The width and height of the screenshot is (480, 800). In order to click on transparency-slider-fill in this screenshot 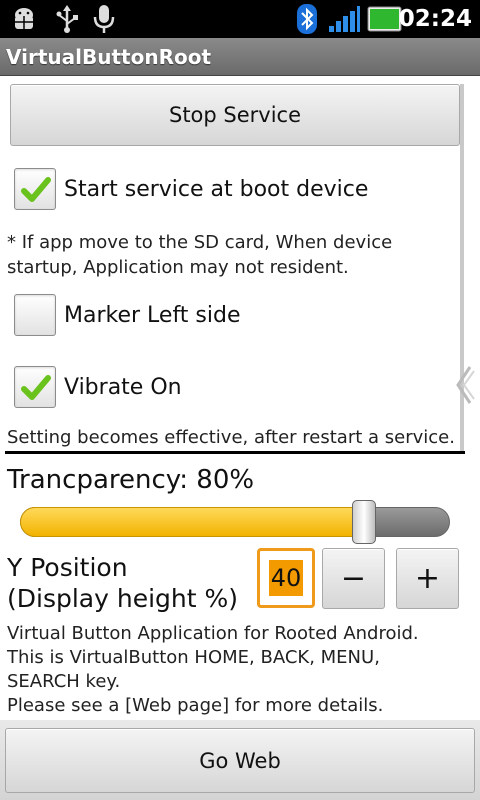, I will do `click(192, 522)`.